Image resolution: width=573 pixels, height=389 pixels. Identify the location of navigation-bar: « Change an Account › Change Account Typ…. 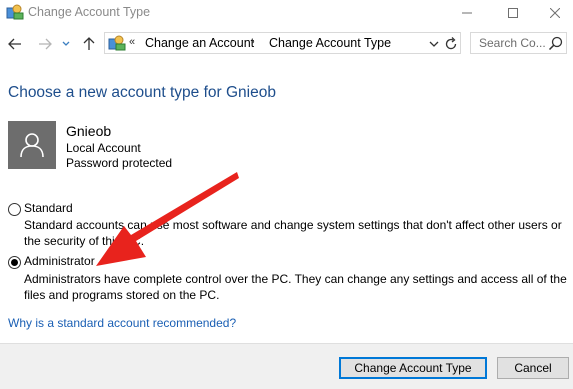
(286, 44).